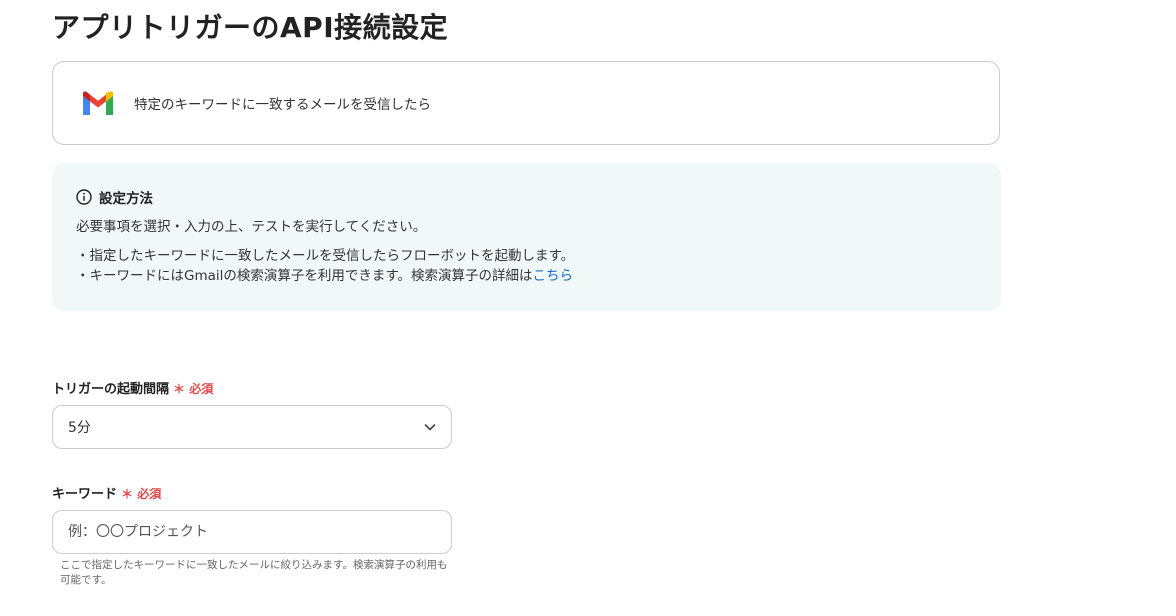 The image size is (1176, 616). Describe the element at coordinates (98, 103) in the screenshot. I see `gmail-icon` at that location.